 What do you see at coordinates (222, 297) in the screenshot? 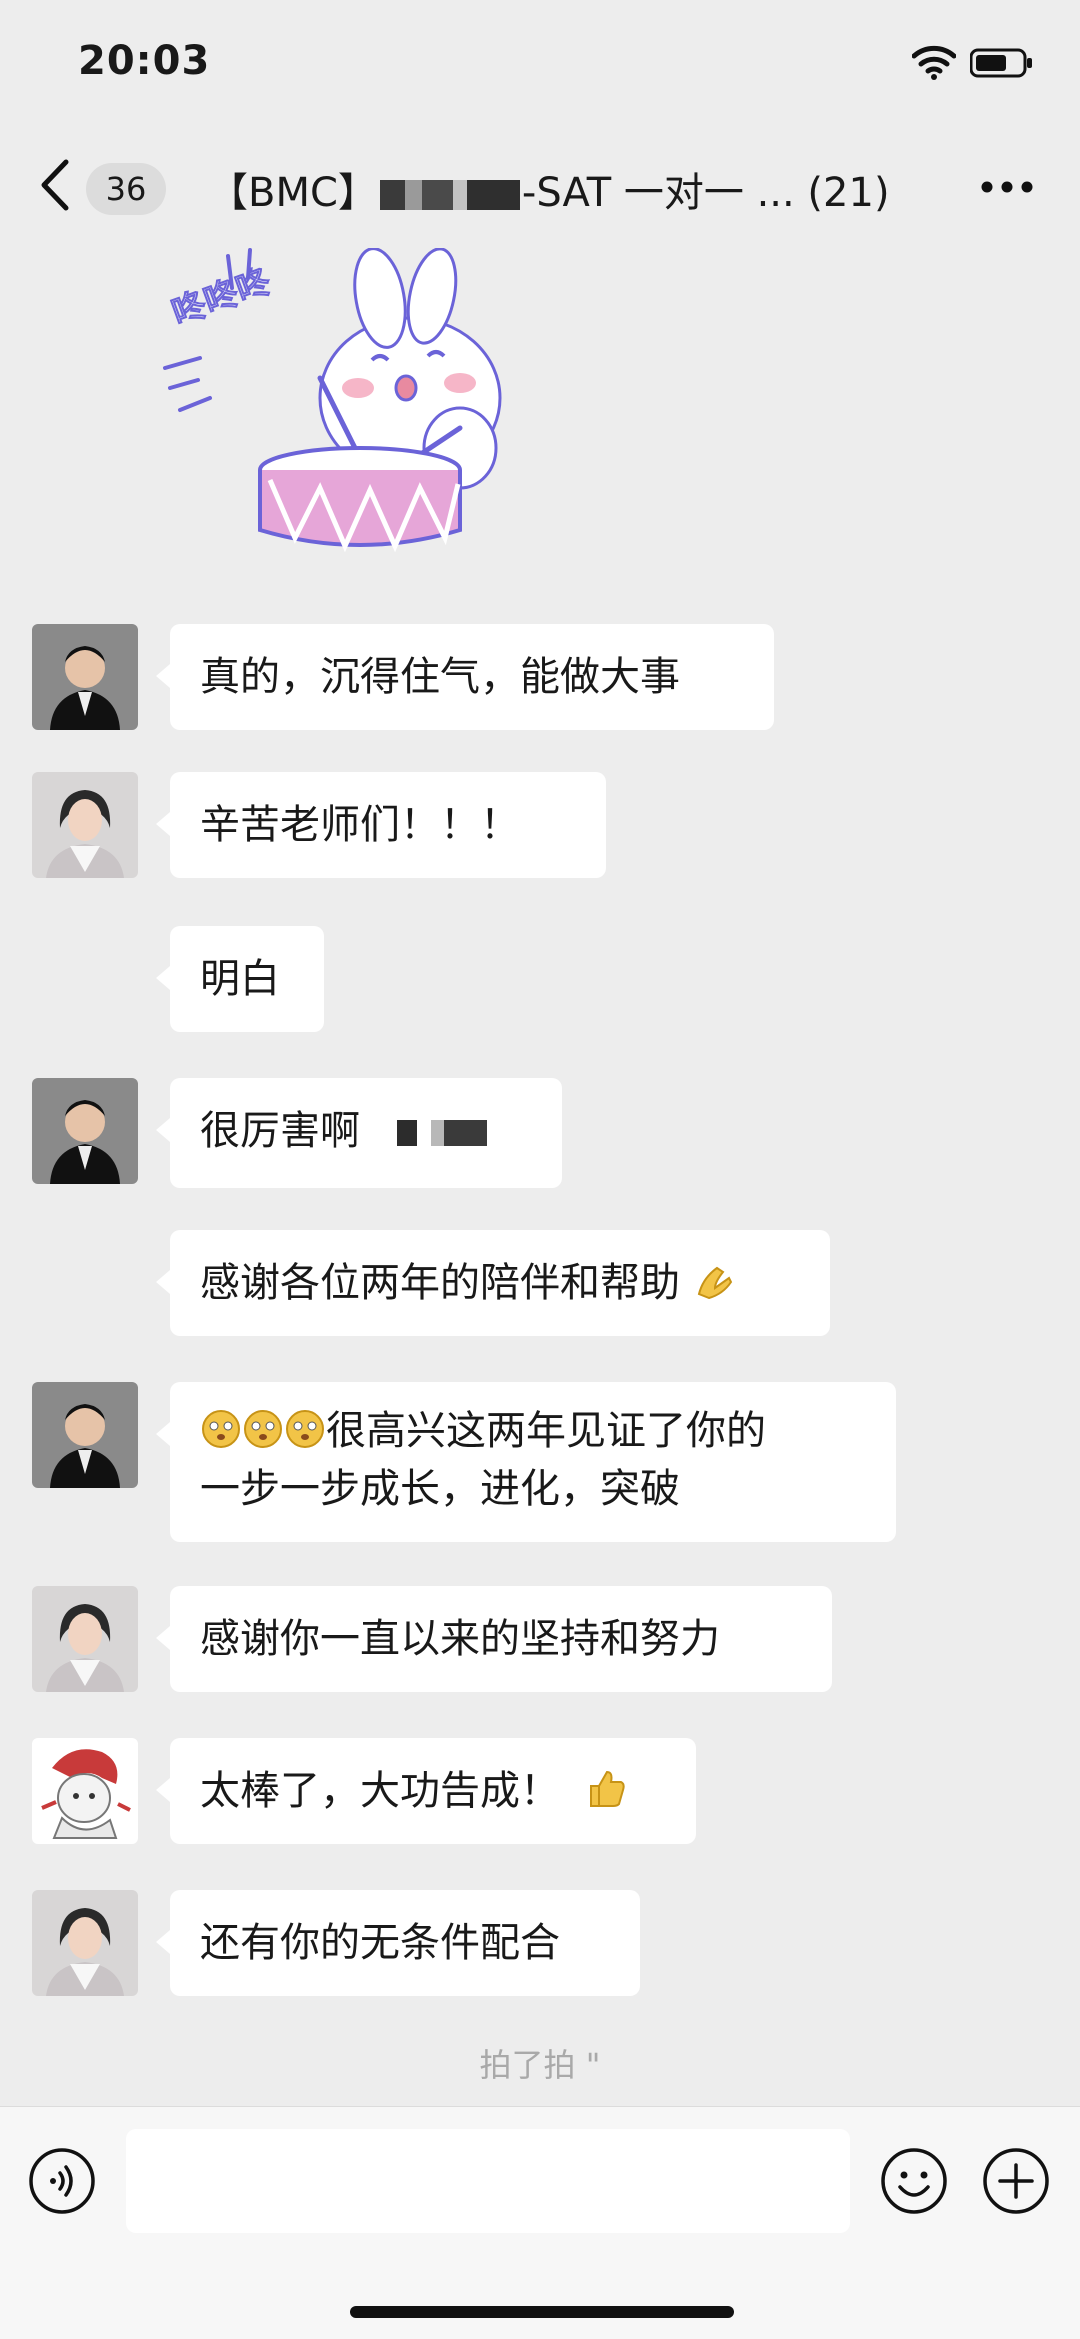
I see `sticker-caption-1: 咚咚咚` at bounding box center [222, 297].